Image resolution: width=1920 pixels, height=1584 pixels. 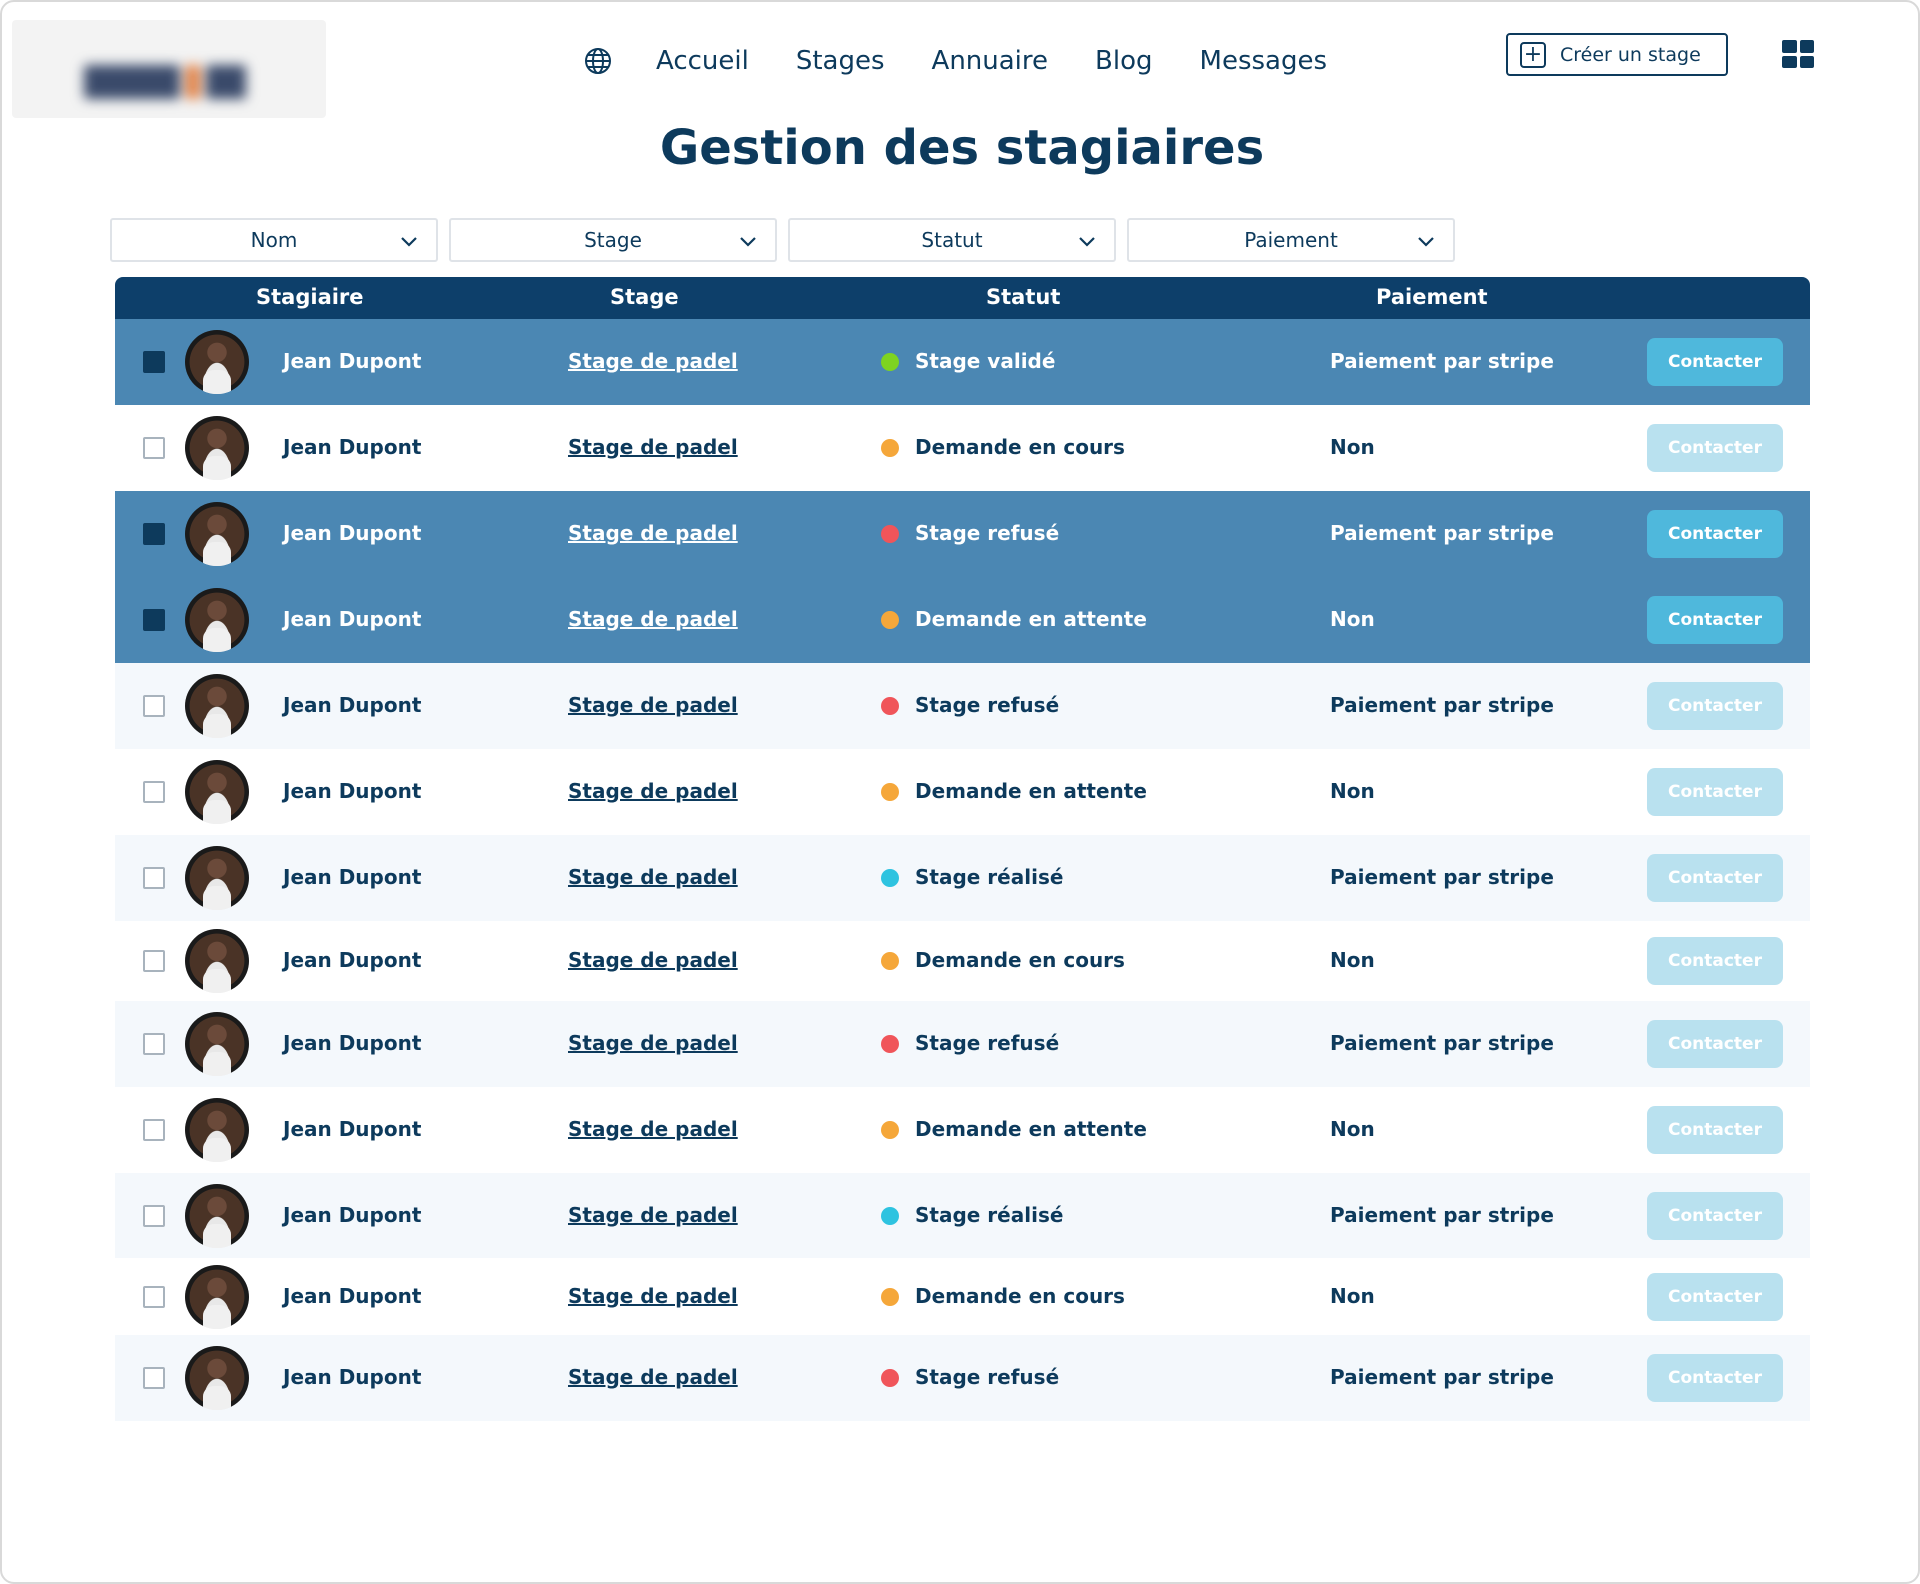 What do you see at coordinates (169, 69) in the screenshot?
I see `logo` at bounding box center [169, 69].